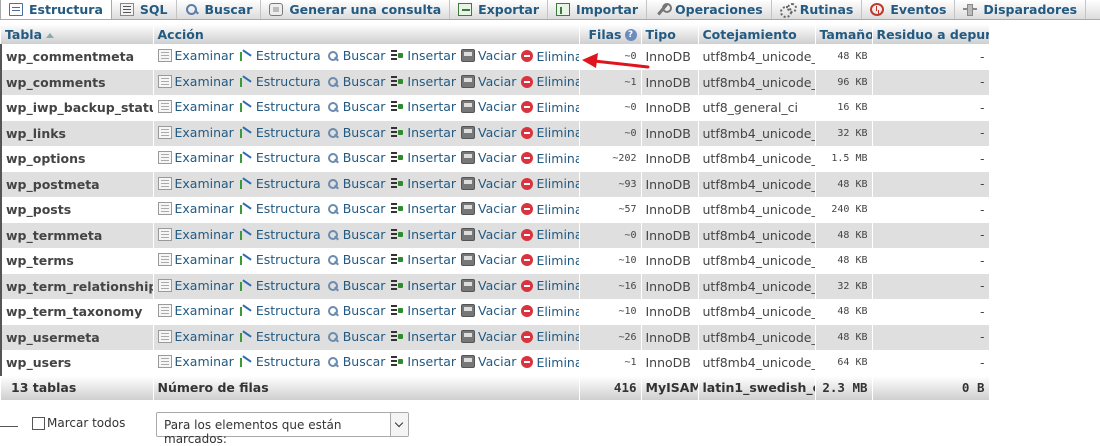  What do you see at coordinates (45, 158) in the screenshot?
I see `table-name: wp_options` at bounding box center [45, 158].